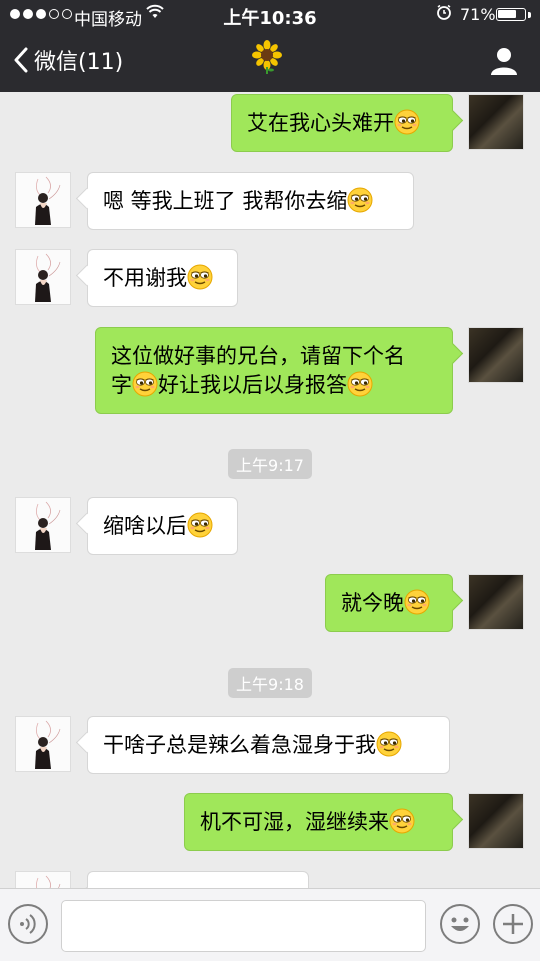 Image resolution: width=540 pixels, height=961 pixels. I want to click on message-bubble-self: 机不可湿，湿继续来, so click(318, 822).